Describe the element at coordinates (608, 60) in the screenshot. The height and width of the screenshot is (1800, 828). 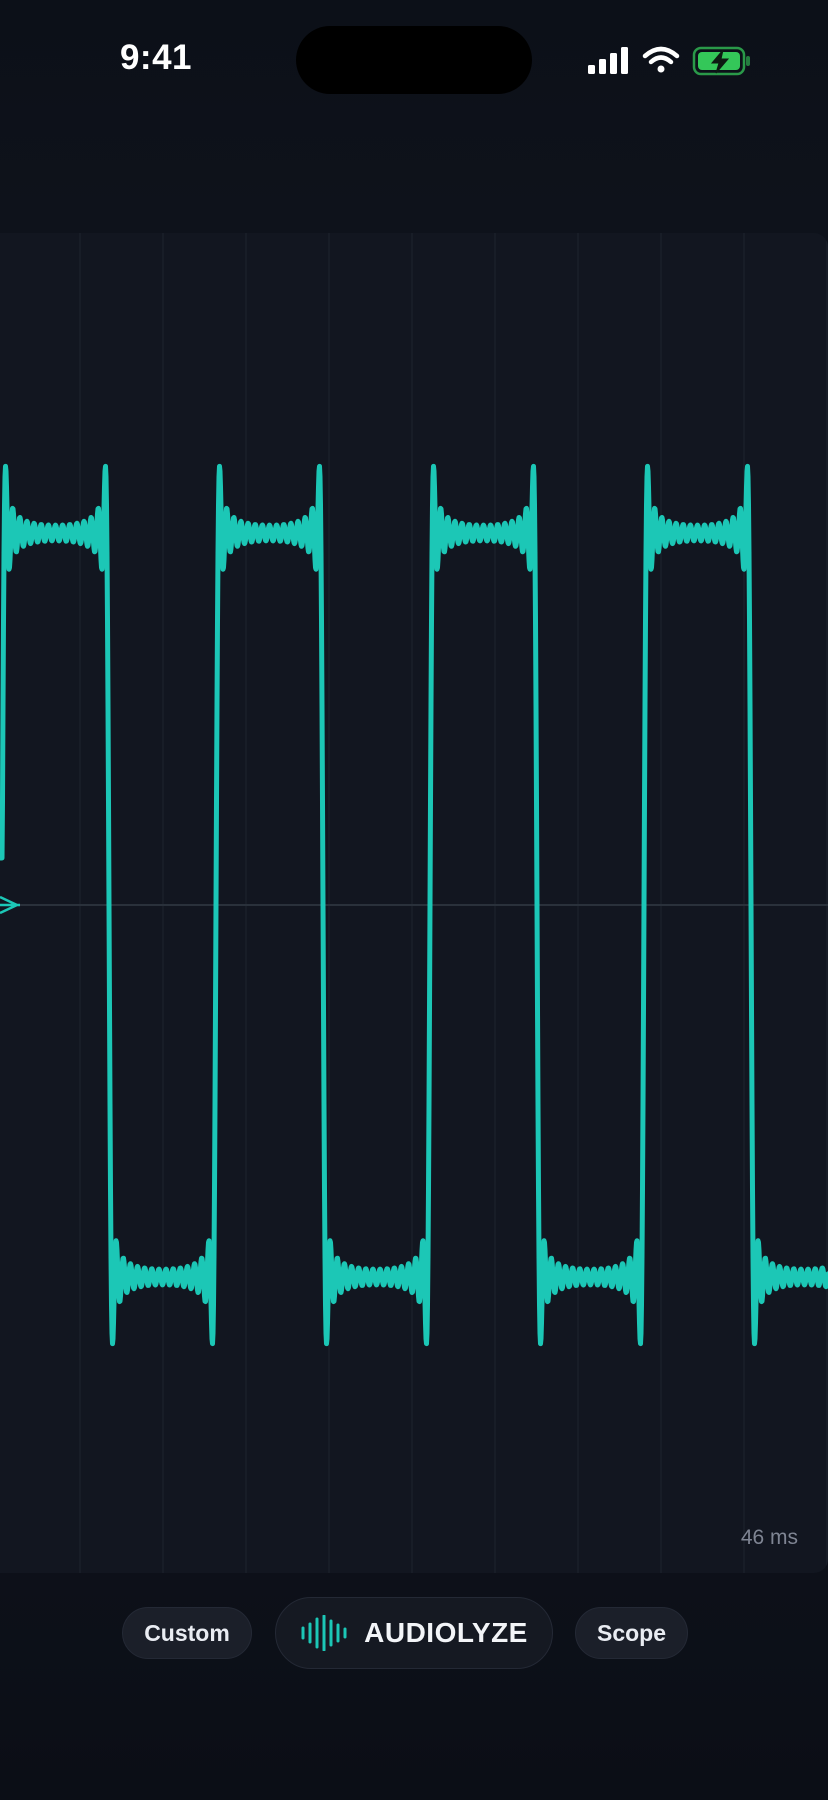
I see `cellular-signal-icon` at that location.